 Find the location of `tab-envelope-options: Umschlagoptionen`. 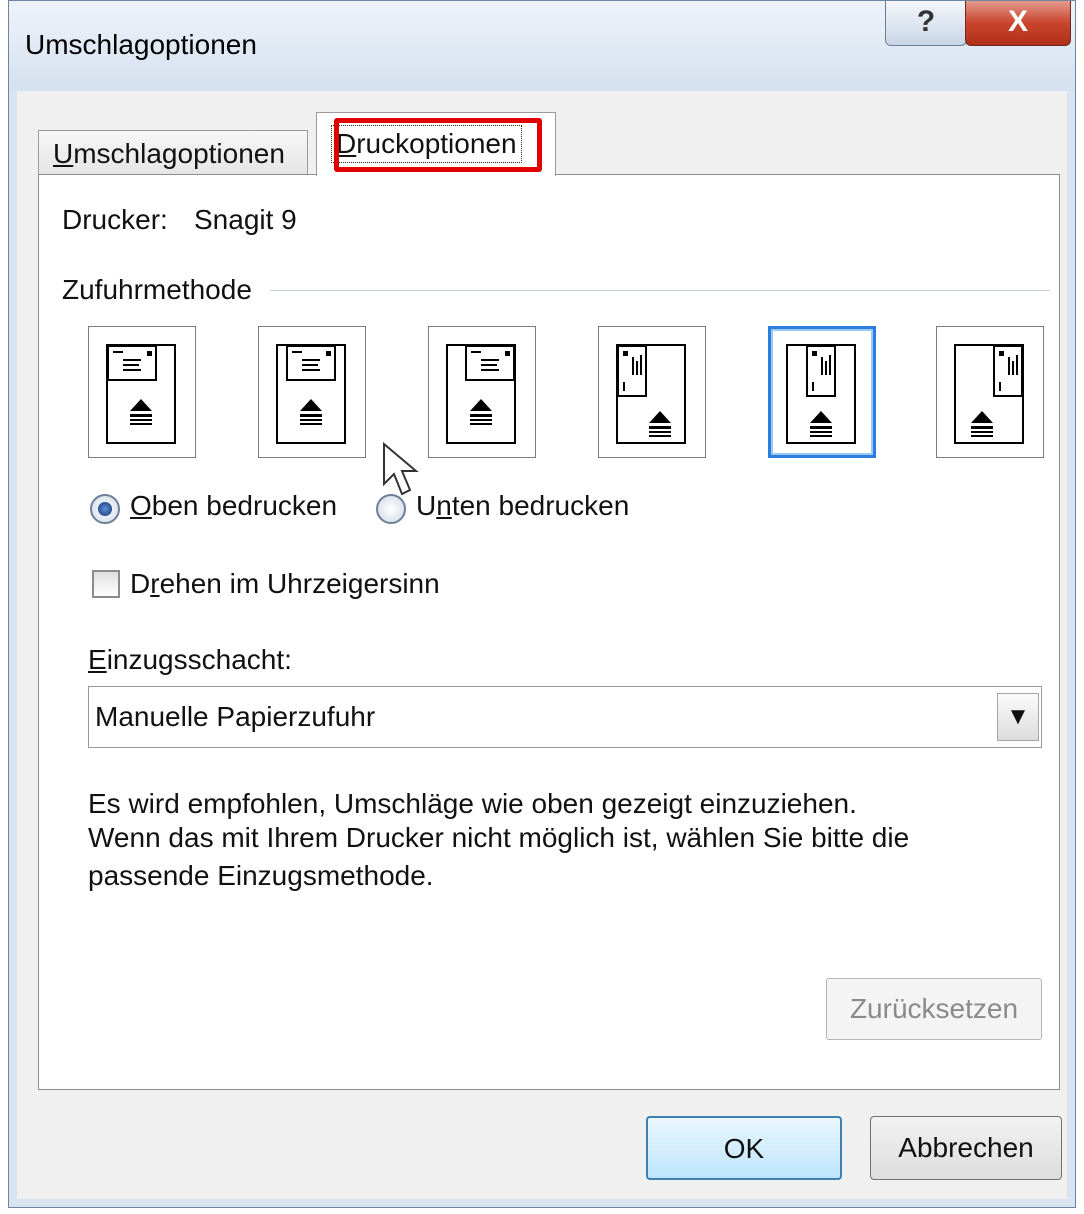

tab-envelope-options: Umschlagoptionen is located at coordinates (173, 153).